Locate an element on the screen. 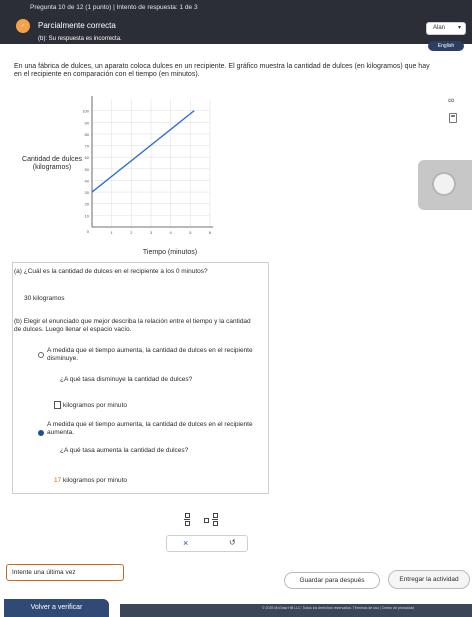  x-tick-label: 3 is located at coordinates (151, 232).